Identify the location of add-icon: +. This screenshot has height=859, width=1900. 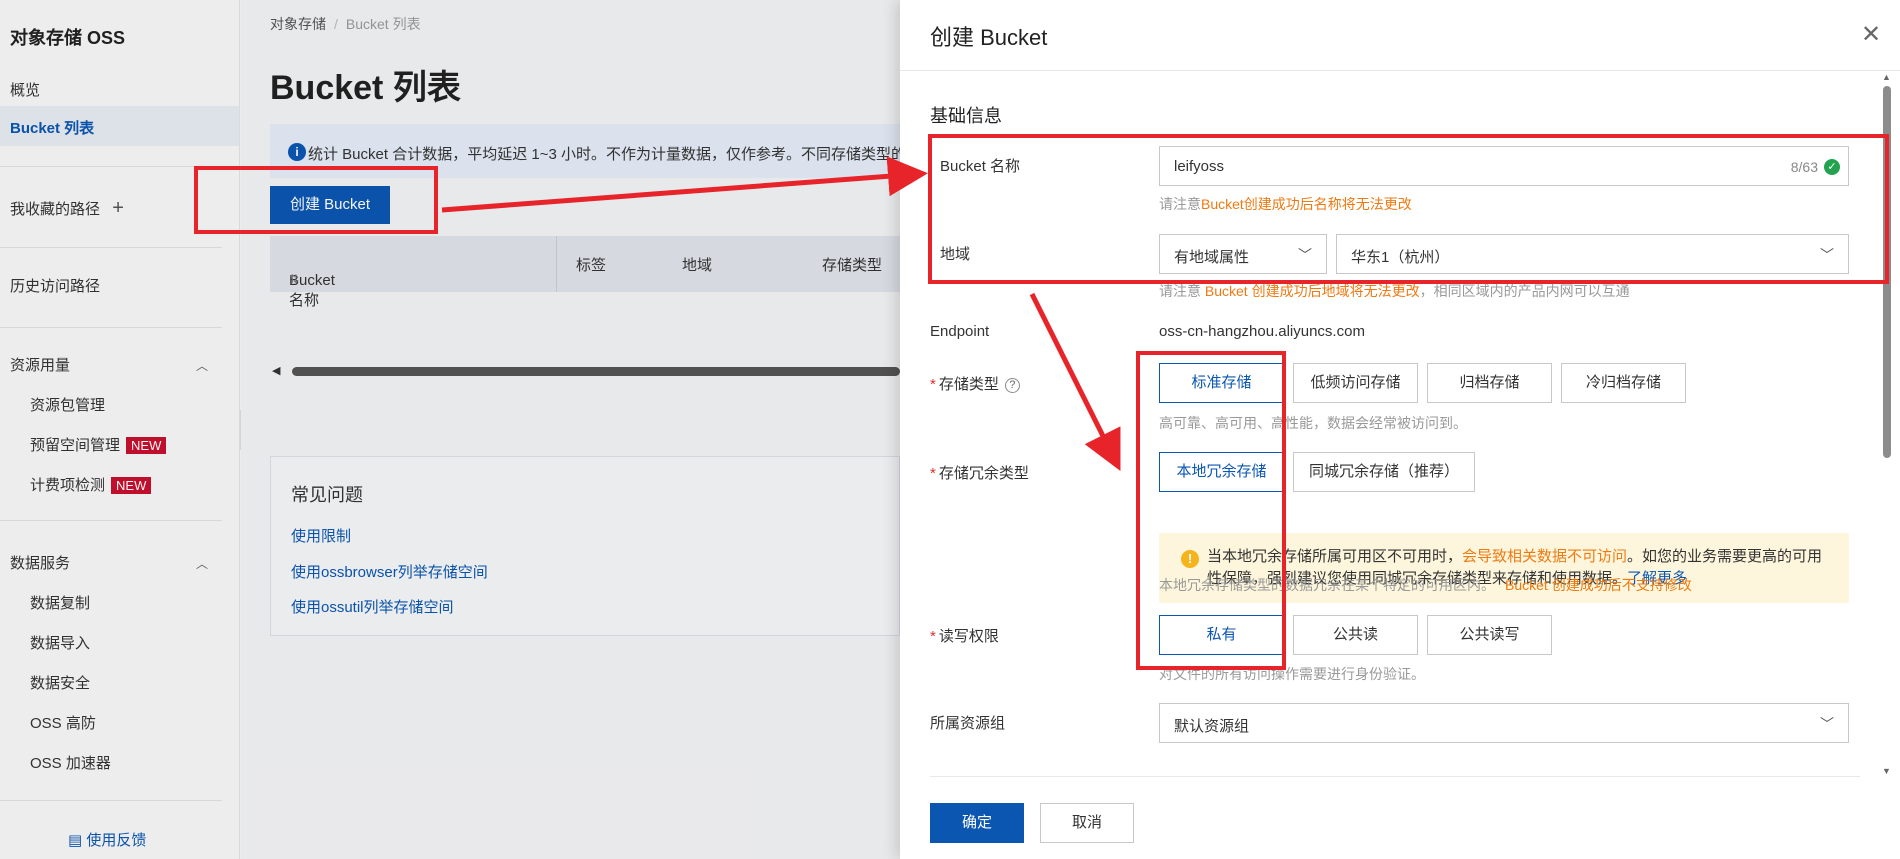
(118, 208).